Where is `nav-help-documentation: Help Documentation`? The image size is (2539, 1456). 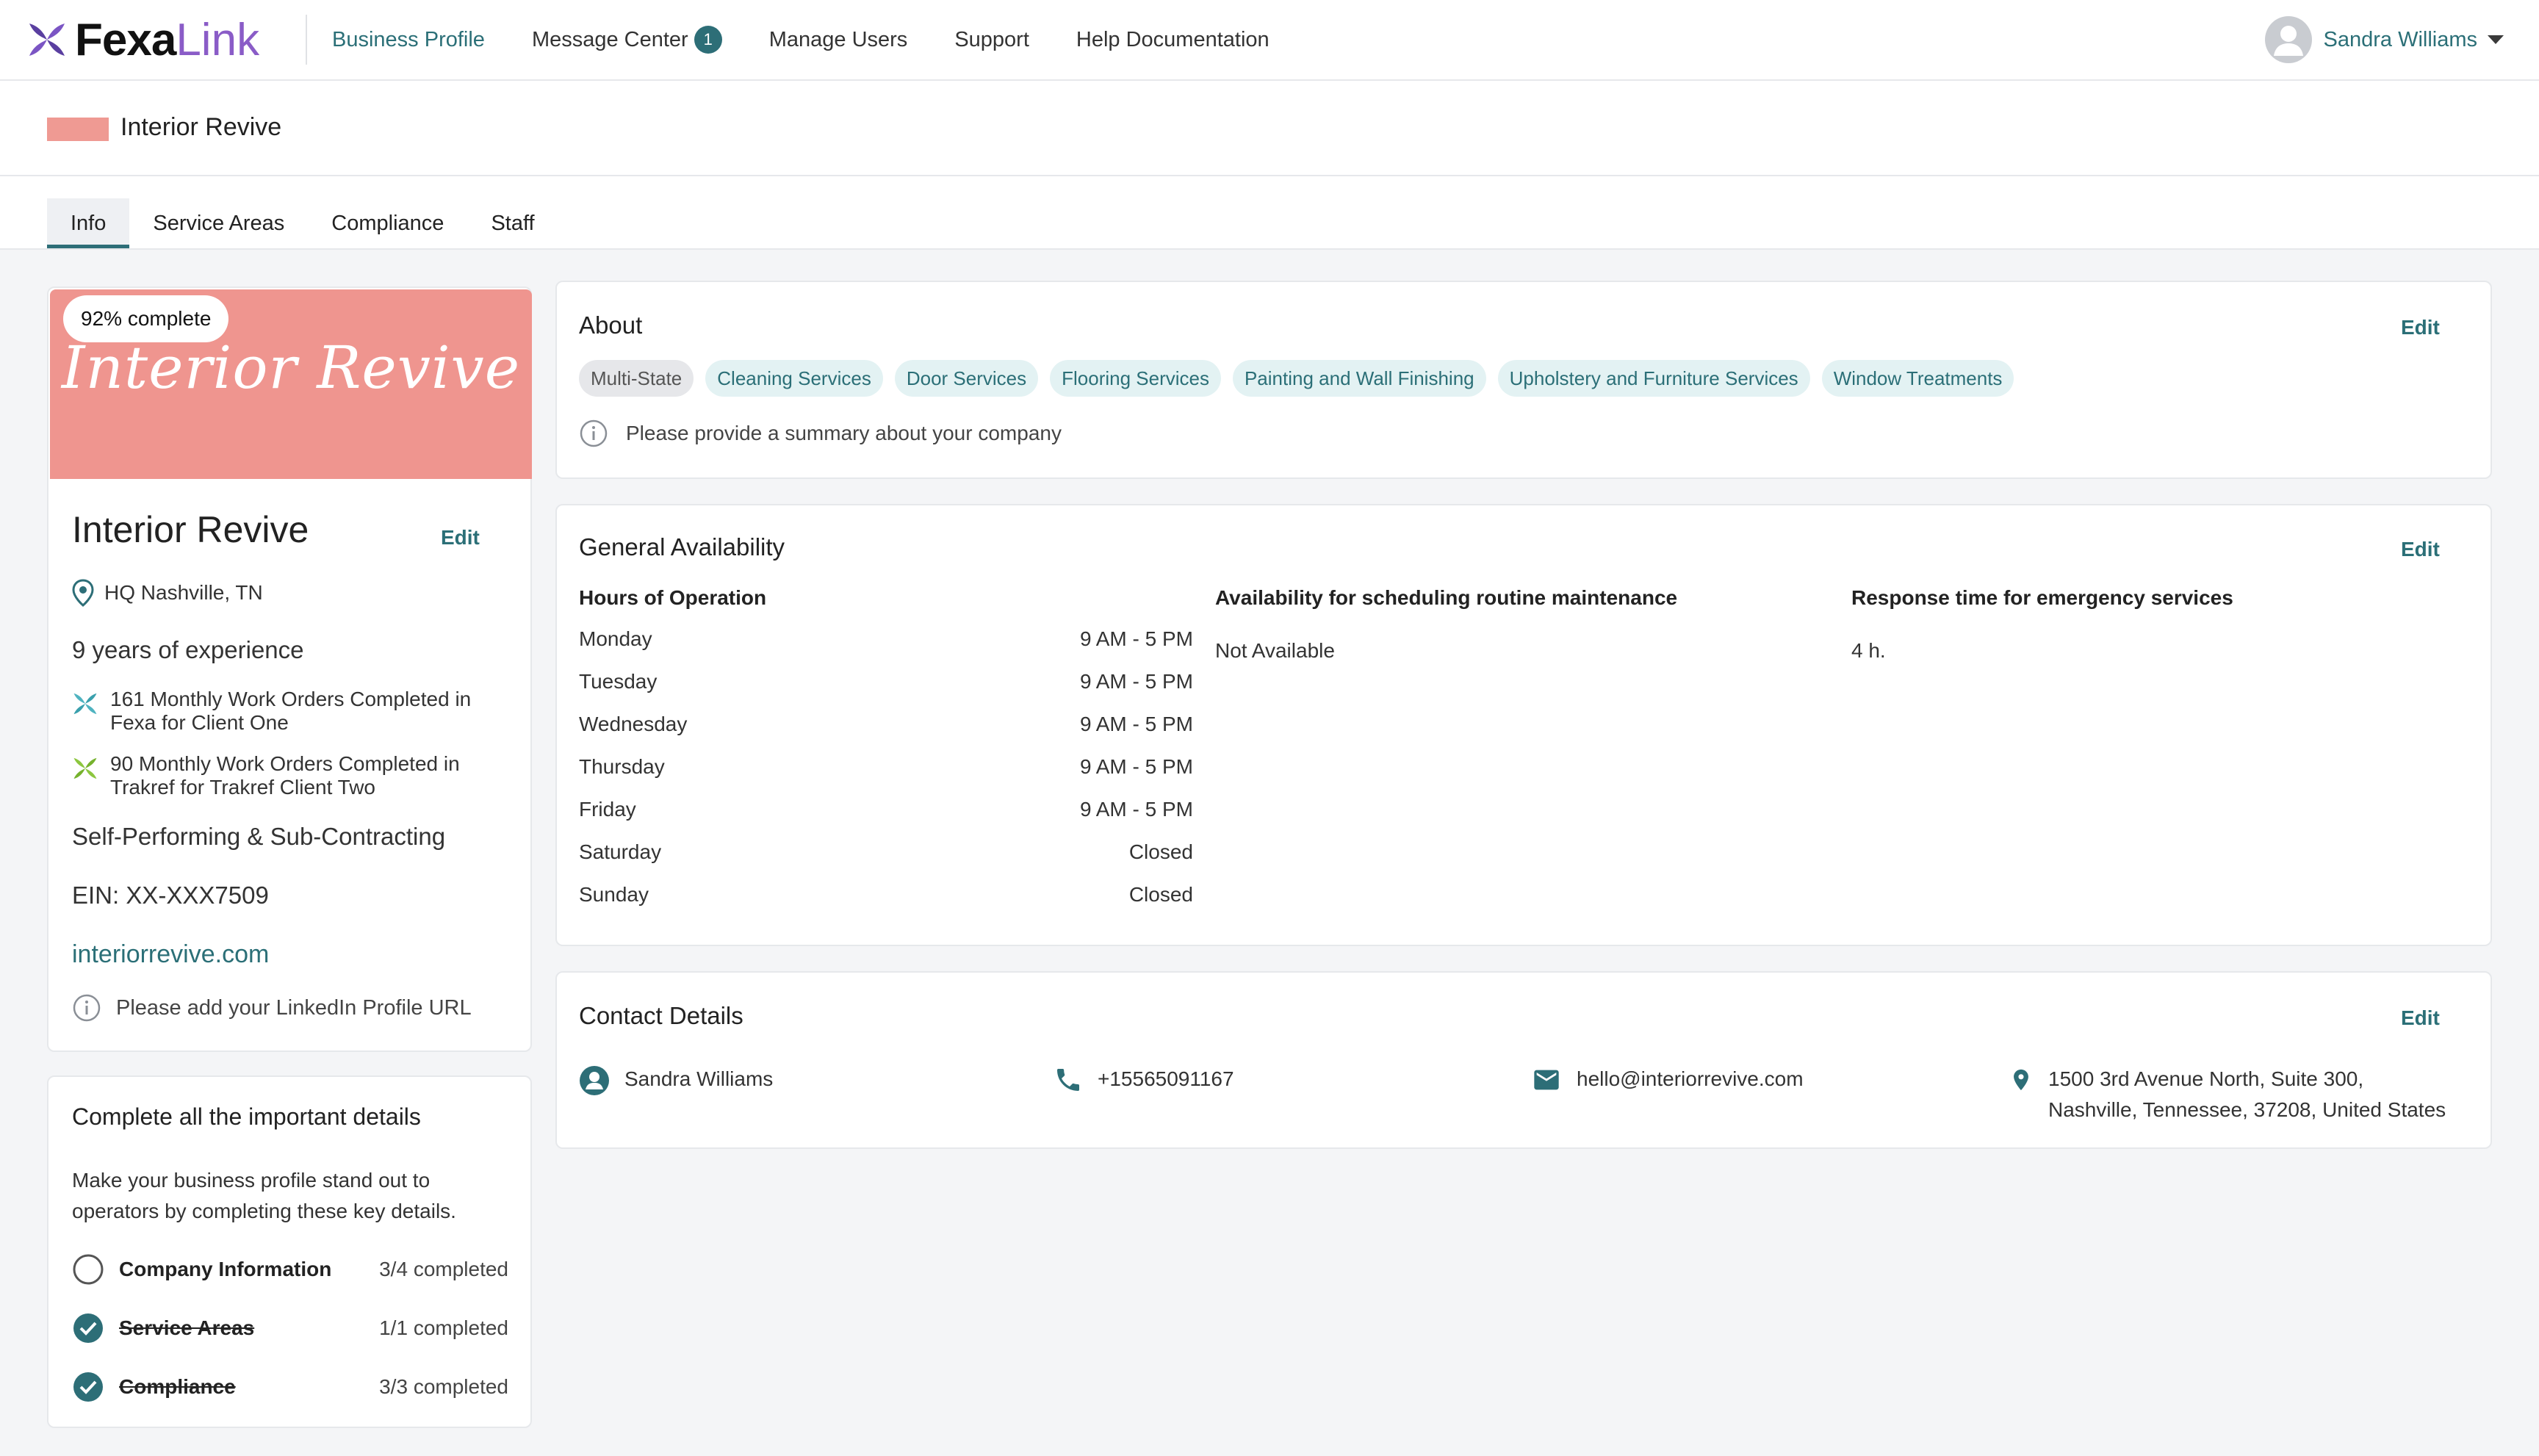
nav-help-documentation: Help Documentation is located at coordinates (1173, 40).